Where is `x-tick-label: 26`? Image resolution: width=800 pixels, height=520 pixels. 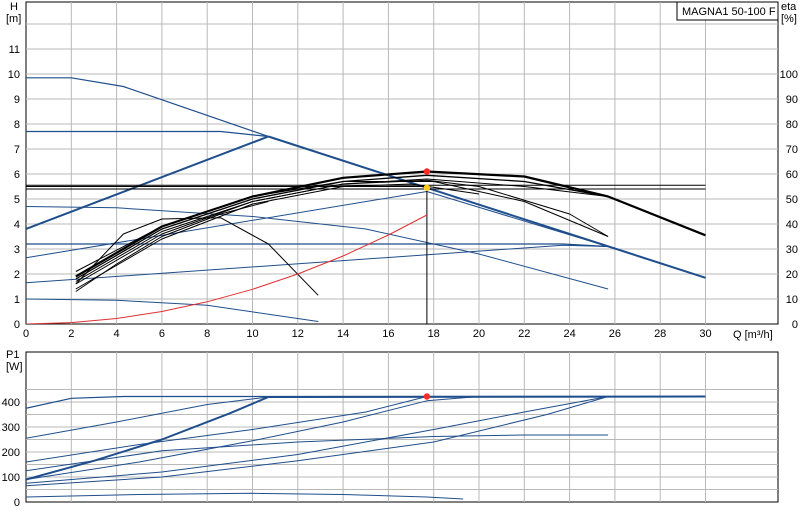
x-tick-label: 26 is located at coordinates (615, 334).